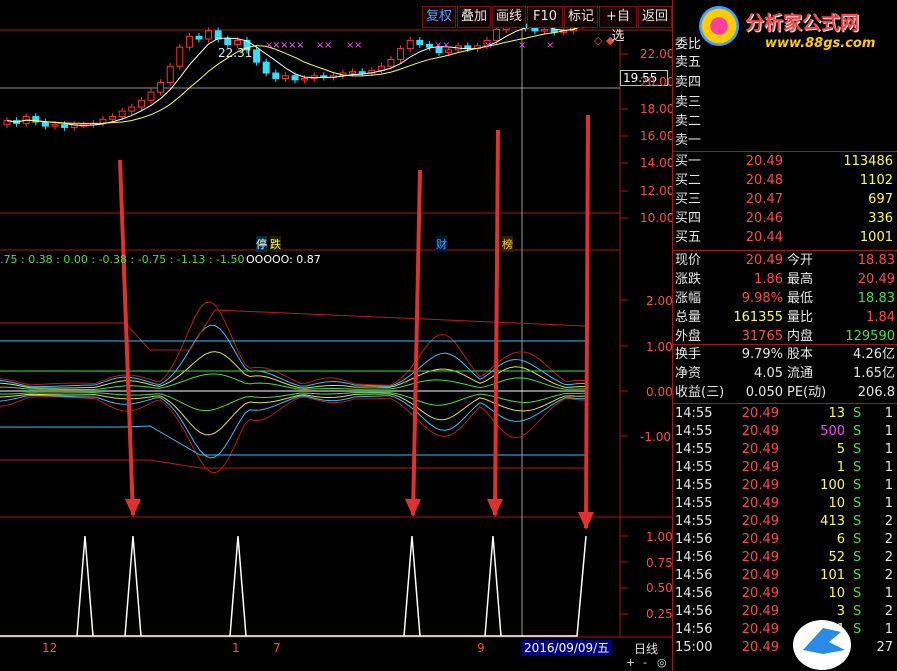 This screenshot has height=671, width=897. Describe the element at coordinates (800, 298) in the screenshot. I see `stat-label: 最低` at that location.